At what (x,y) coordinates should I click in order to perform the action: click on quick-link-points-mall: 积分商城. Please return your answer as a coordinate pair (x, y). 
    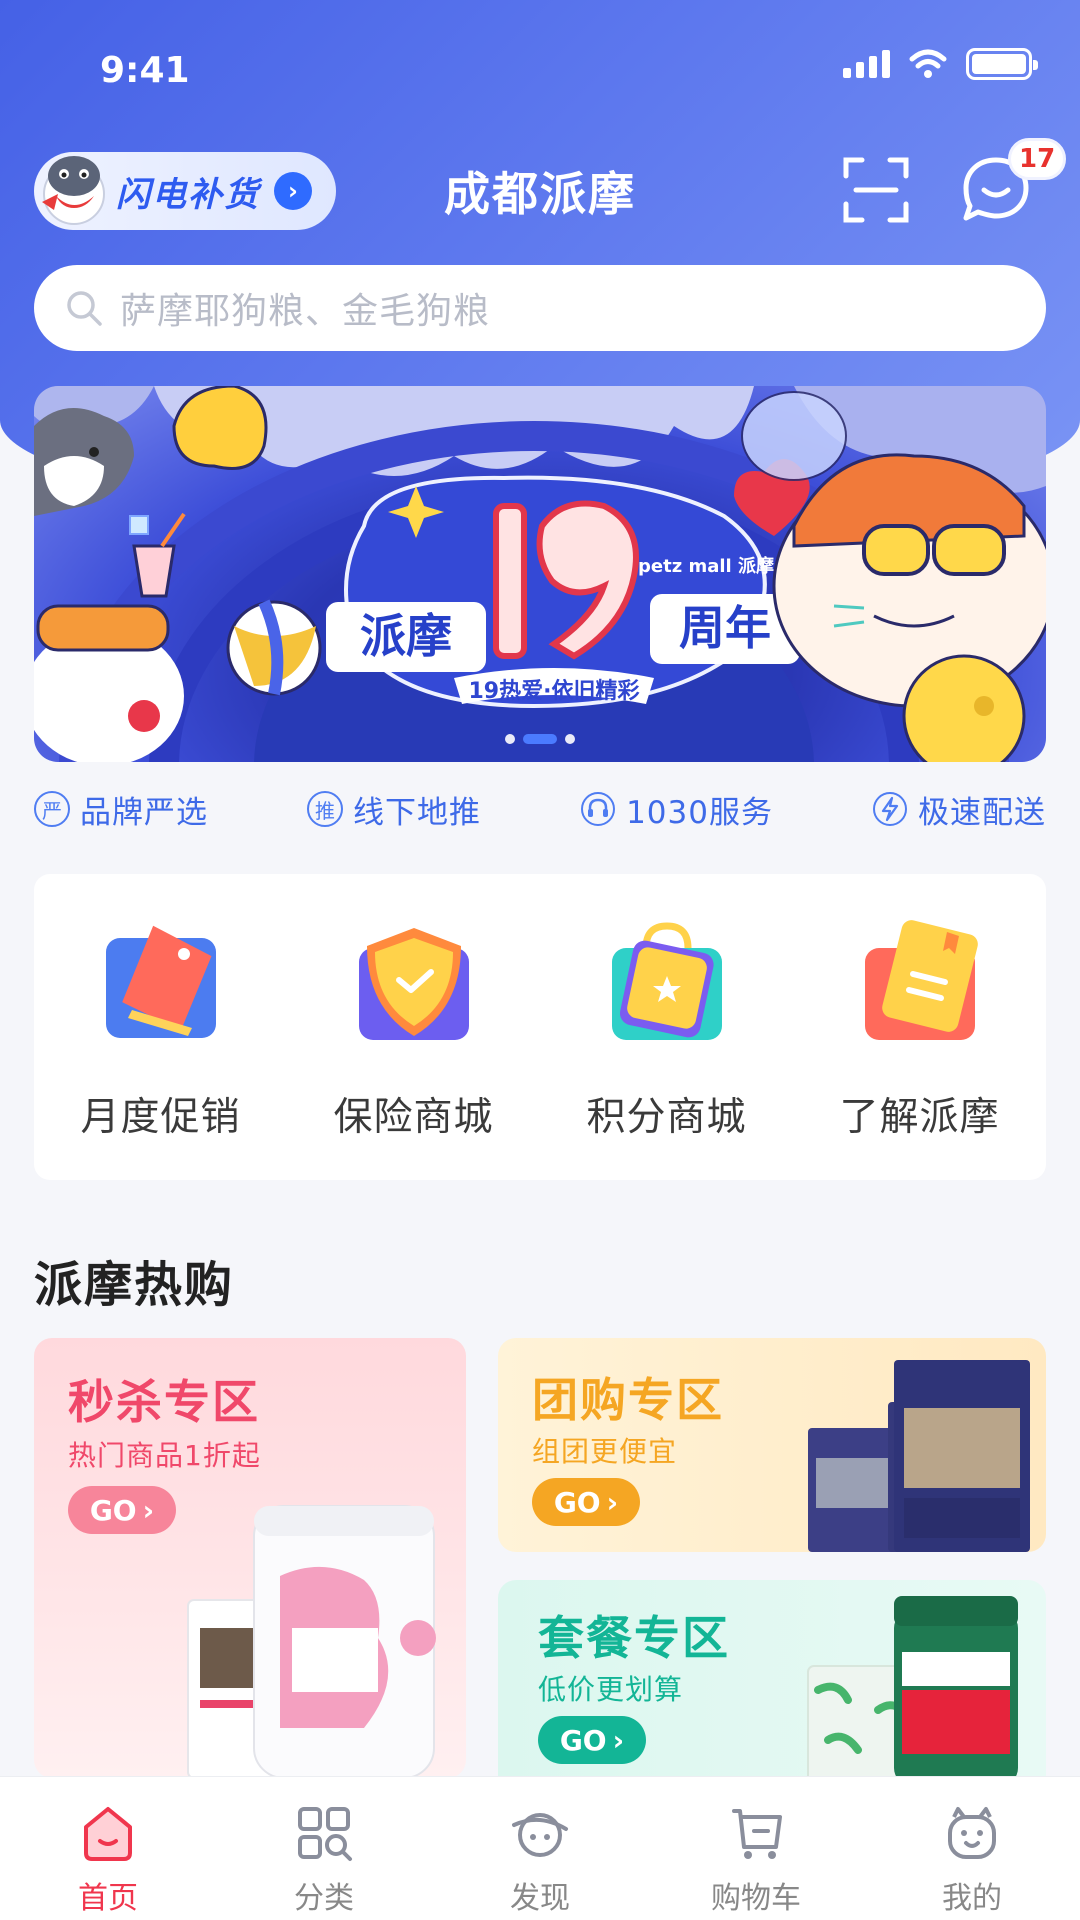
    Looking at the image, I should click on (667, 1049).